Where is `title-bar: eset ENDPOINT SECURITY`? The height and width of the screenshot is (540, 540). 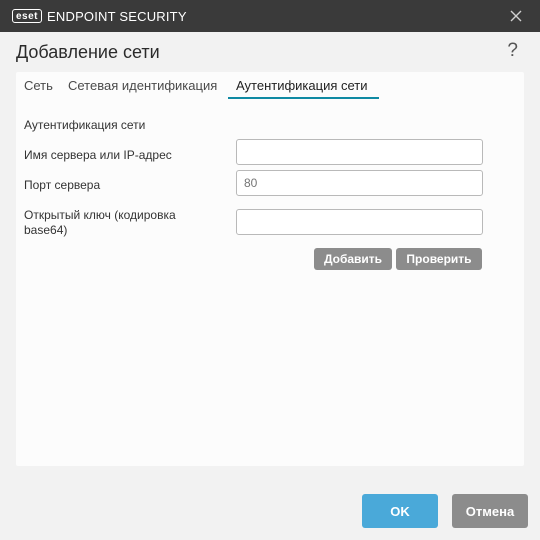
title-bar: eset ENDPOINT SECURITY is located at coordinates (270, 16).